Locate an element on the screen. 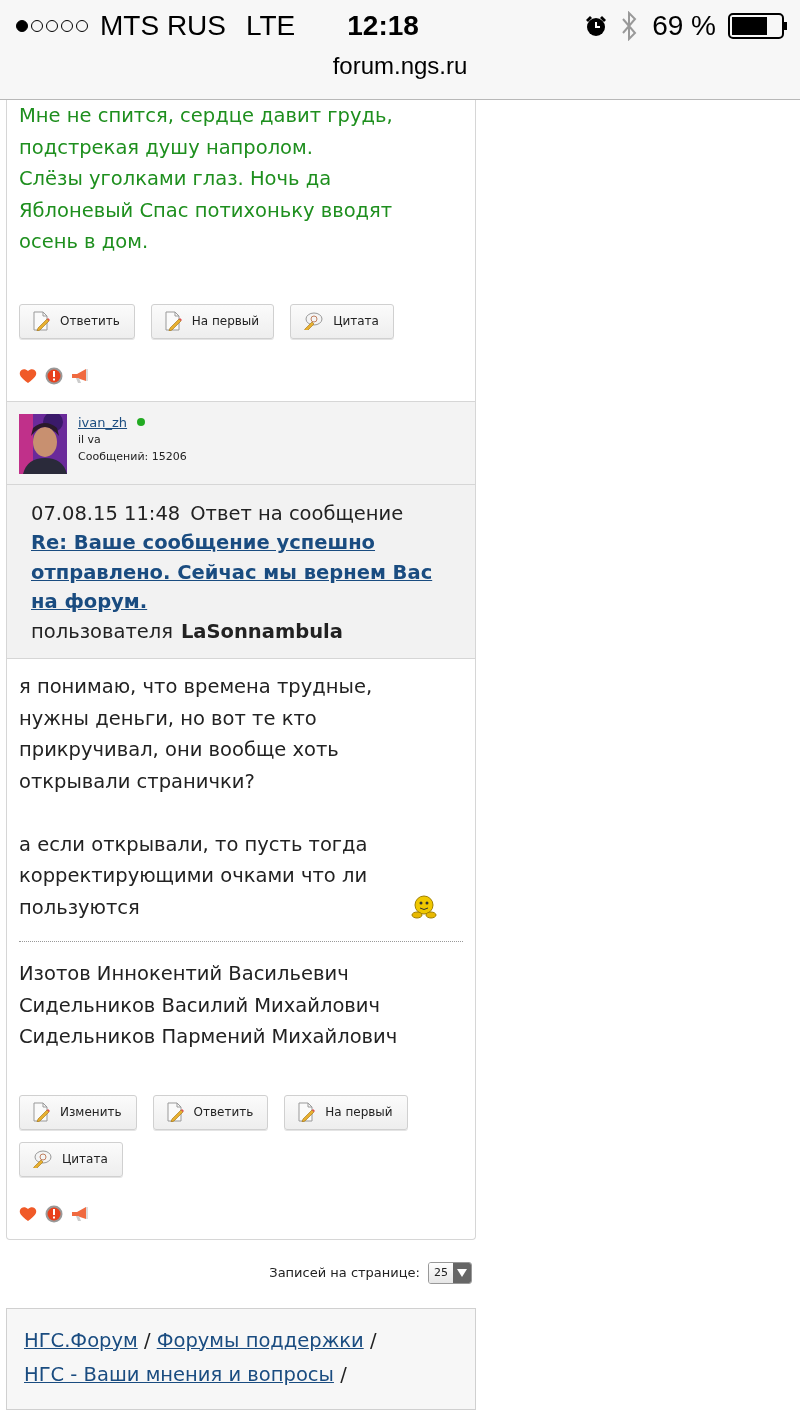  user-label: пользователя is located at coordinates (102, 631).